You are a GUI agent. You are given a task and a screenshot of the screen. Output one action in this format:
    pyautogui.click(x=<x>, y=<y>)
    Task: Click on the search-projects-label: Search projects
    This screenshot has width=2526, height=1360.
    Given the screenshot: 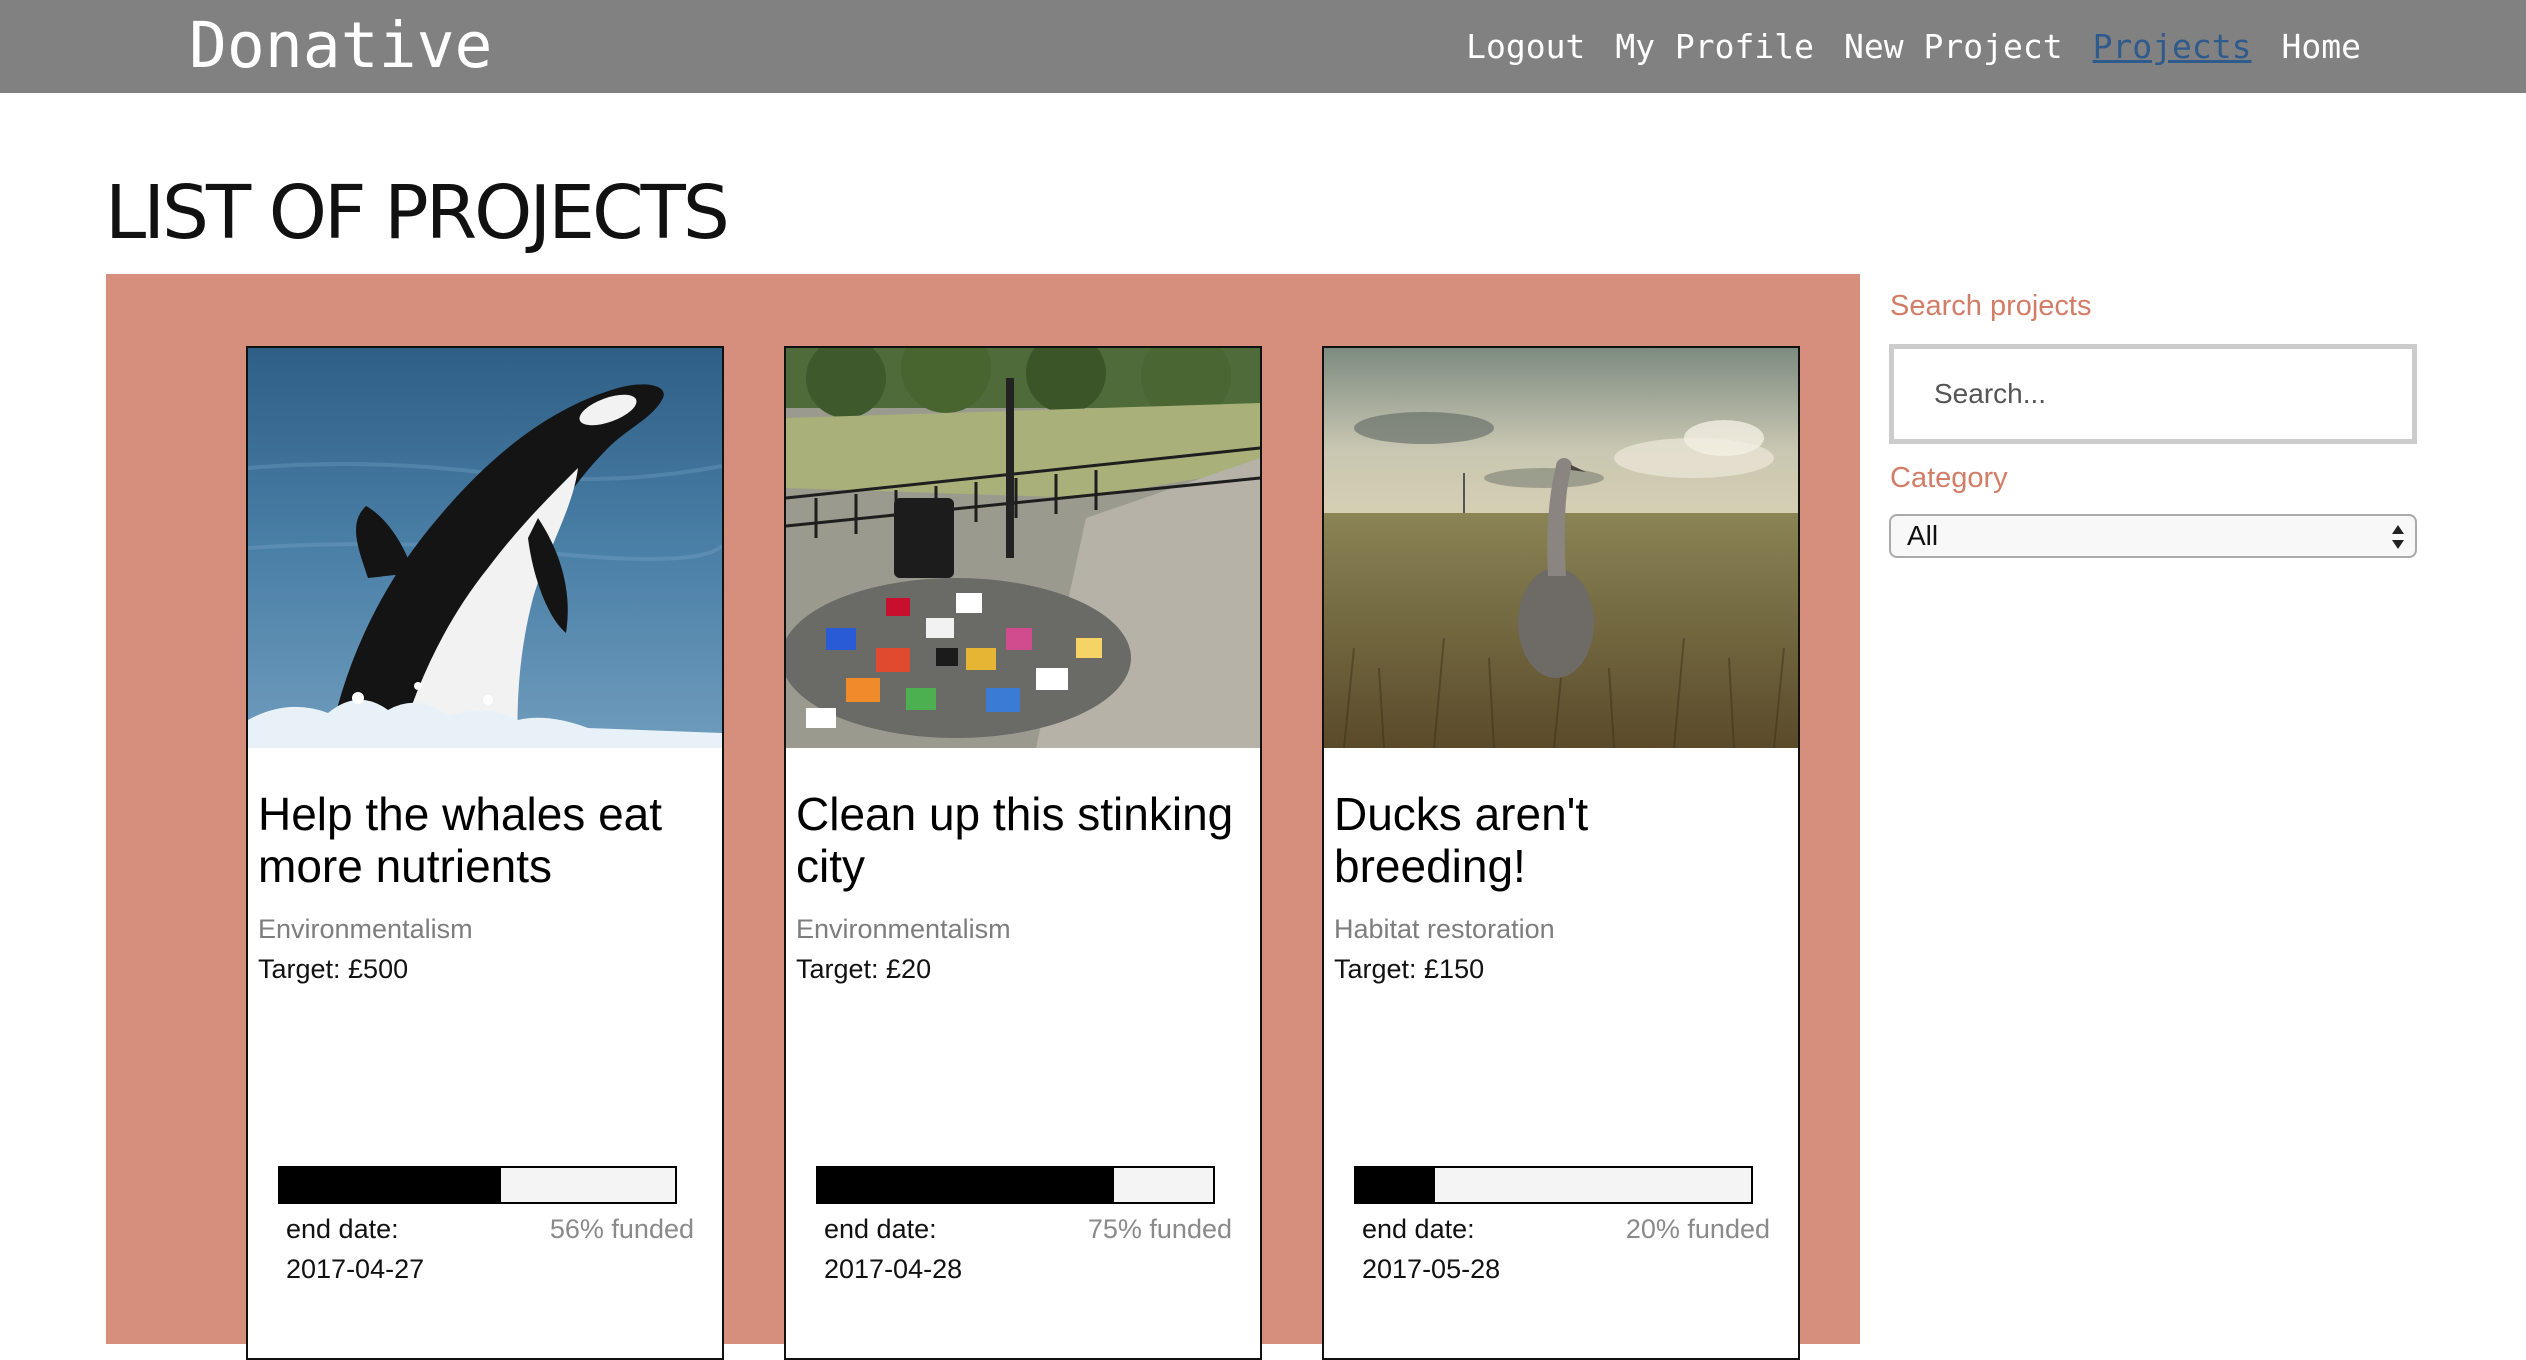 What is the action you would take?
    pyautogui.click(x=1991, y=306)
    